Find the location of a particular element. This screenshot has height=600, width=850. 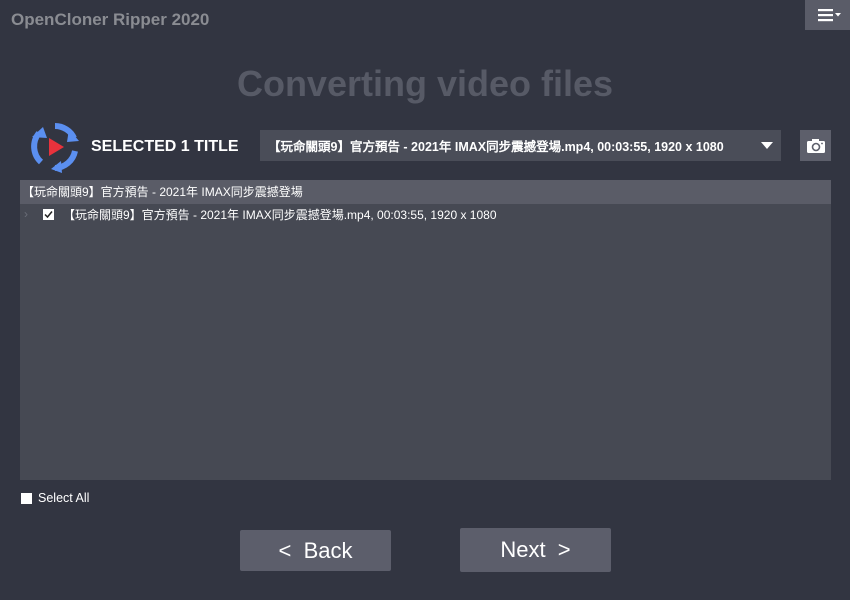

hamburger-menu-icon is located at coordinates (829, 15).